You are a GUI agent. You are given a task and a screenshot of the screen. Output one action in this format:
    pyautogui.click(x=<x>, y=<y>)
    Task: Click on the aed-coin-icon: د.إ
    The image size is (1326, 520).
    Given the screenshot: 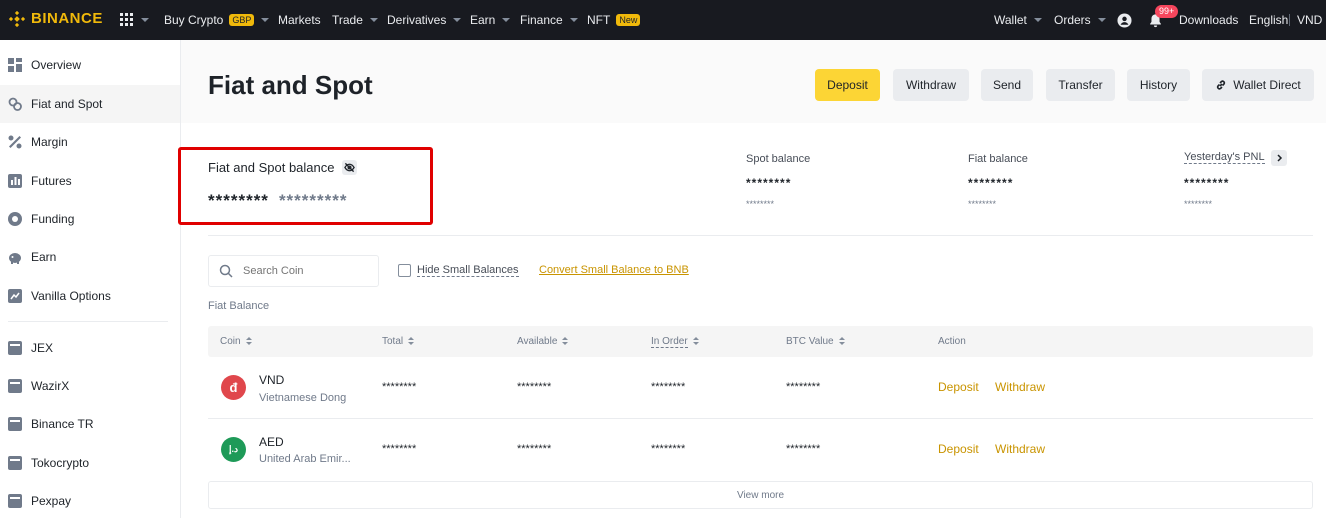 What is the action you would take?
    pyautogui.click(x=233, y=449)
    